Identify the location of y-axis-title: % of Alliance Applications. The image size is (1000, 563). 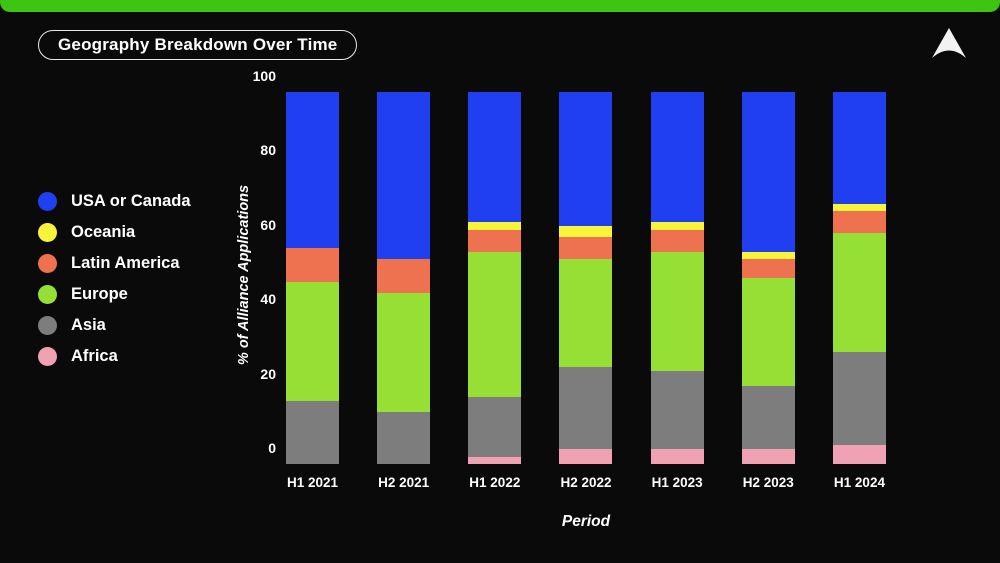
(244, 275).